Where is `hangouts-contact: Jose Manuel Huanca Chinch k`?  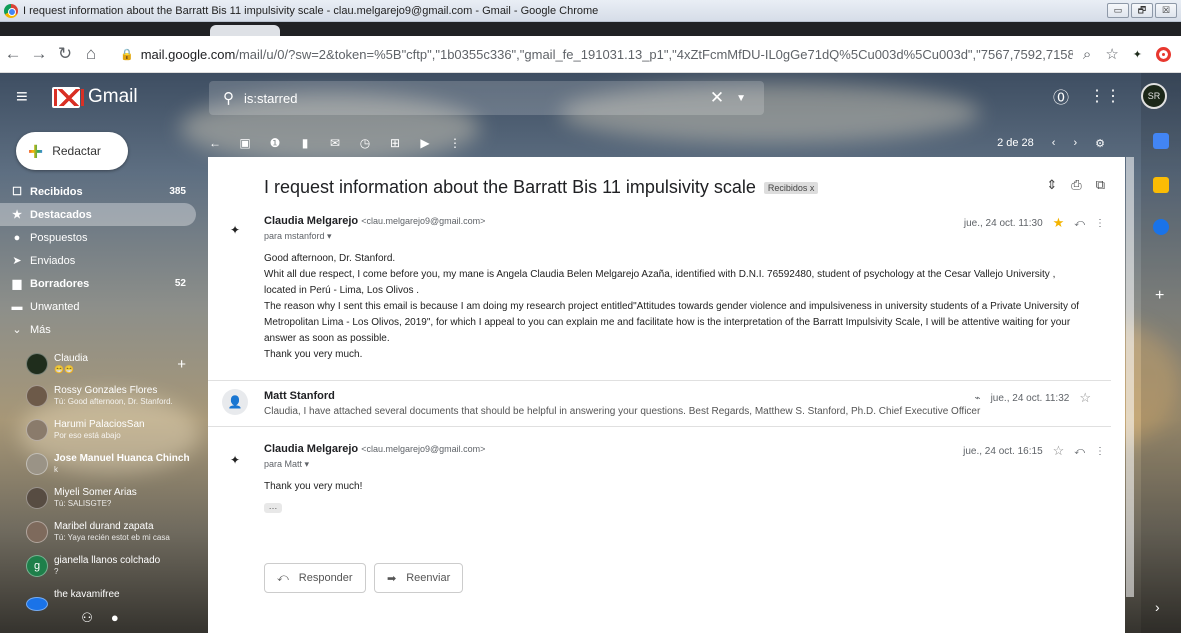 hangouts-contact: Jose Manuel Huanca Chinch k is located at coordinates (98, 464).